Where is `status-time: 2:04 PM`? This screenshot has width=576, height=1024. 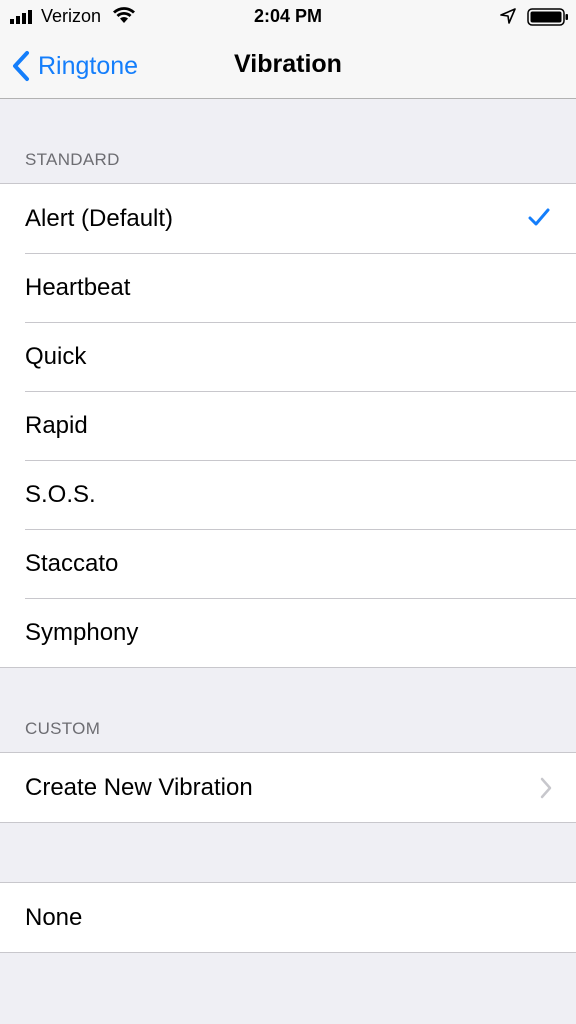
status-time: 2:04 PM is located at coordinates (288, 16).